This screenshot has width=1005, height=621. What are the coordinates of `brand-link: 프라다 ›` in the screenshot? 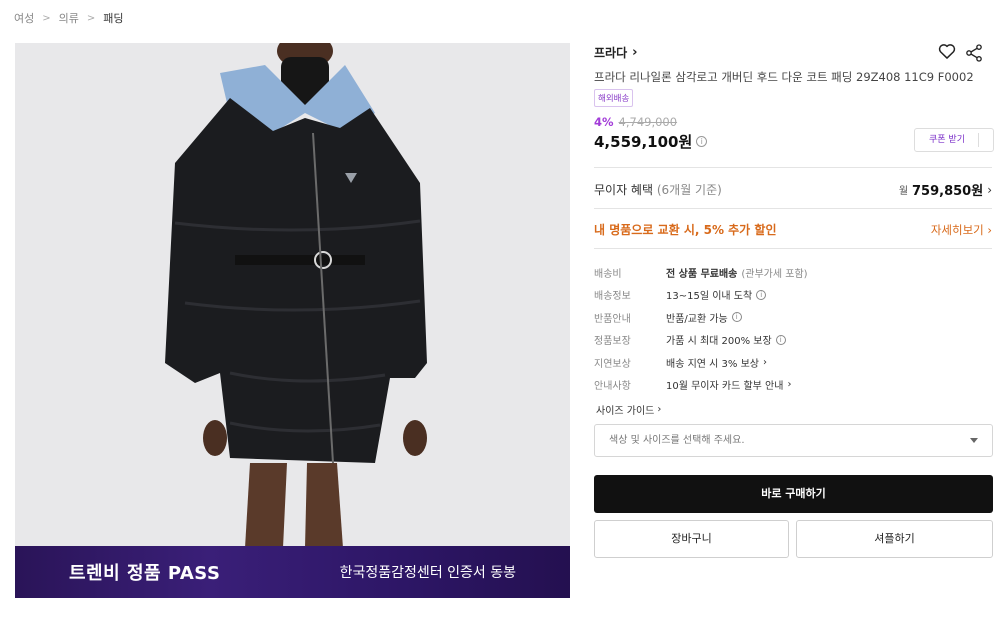 It's located at (615, 52).